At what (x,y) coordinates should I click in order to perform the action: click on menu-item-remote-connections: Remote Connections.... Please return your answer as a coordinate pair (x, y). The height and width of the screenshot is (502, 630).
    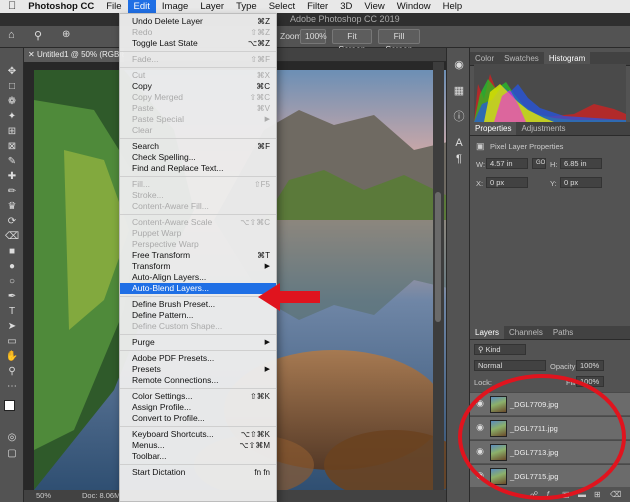
    Looking at the image, I should click on (198, 380).